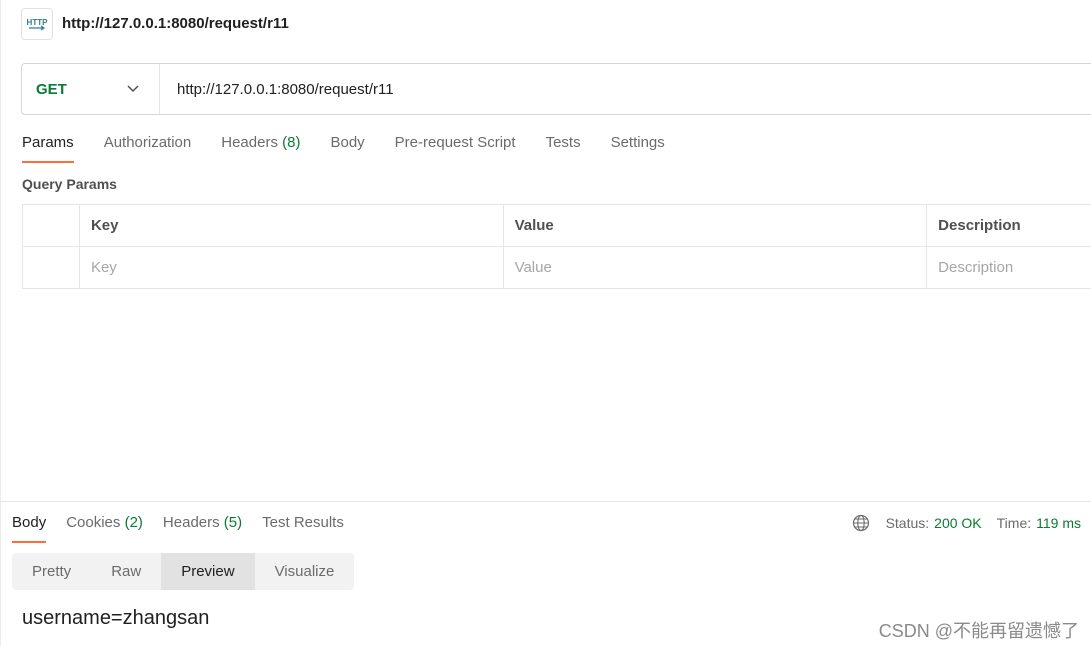  Describe the element at coordinates (556, 89) in the screenshot. I see `url-bar: GET http://127.0.0.1:8080/request/r11` at that location.